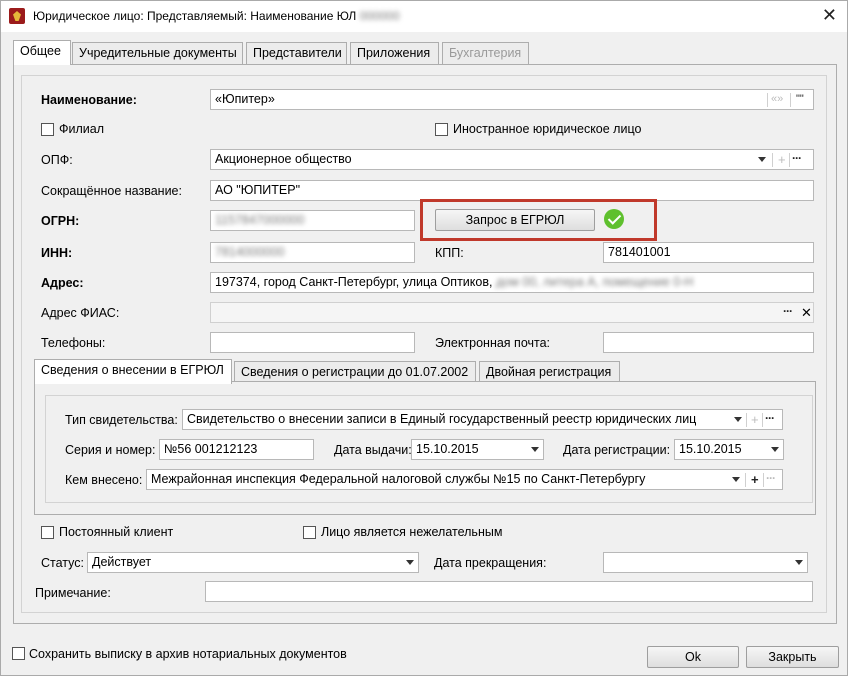 The height and width of the screenshot is (676, 848). What do you see at coordinates (412, 532) in the screenshot?
I see `undesirable-label: Лицо является нежелательным` at bounding box center [412, 532].